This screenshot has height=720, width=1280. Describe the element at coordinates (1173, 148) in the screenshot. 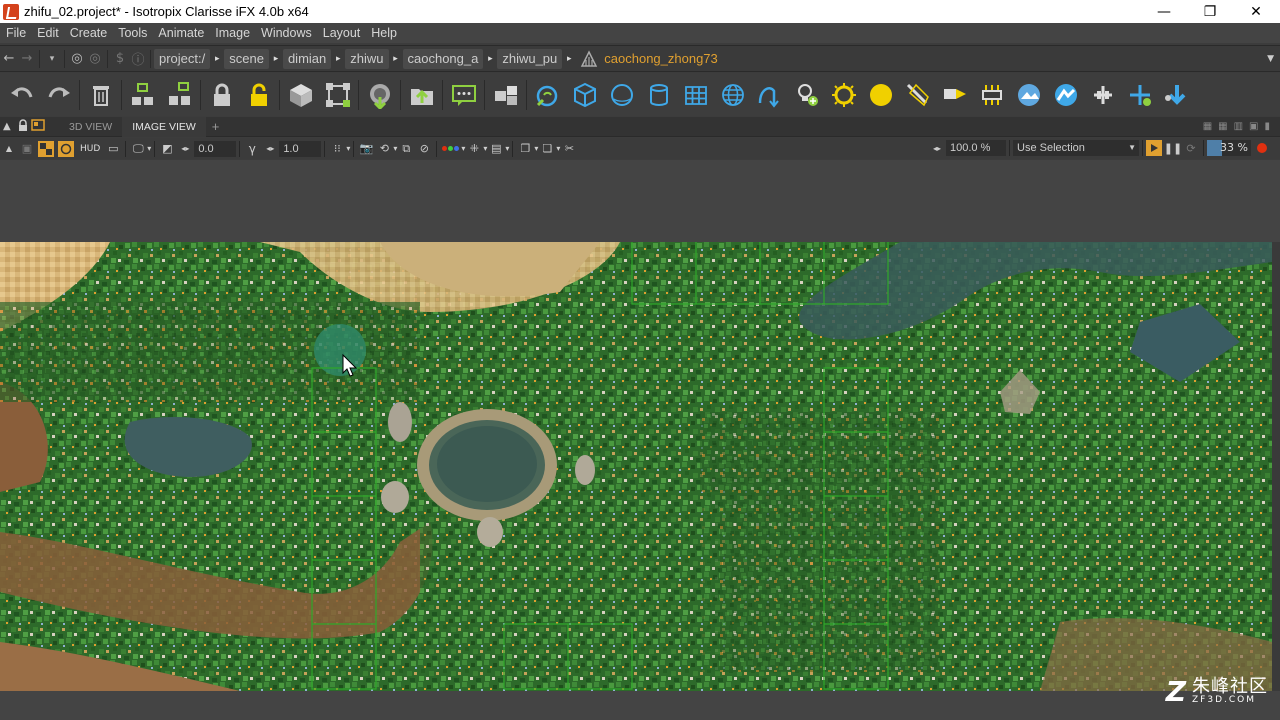

I see `pause-icon: ❚❚` at that location.